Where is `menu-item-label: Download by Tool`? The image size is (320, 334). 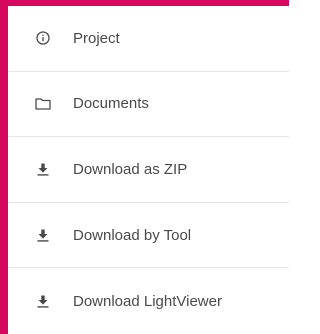
menu-item-label: Download by Tool is located at coordinates (132, 235).